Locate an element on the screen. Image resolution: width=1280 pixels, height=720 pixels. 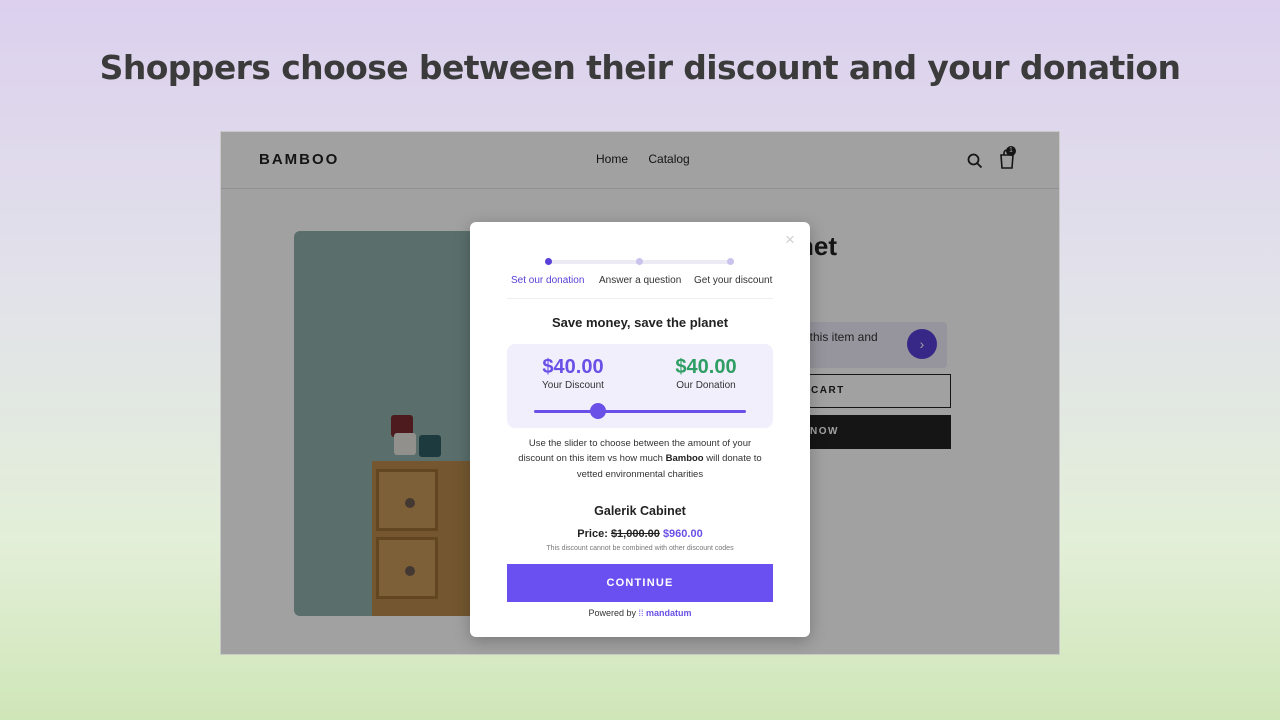
discount-amount: $40.00 is located at coordinates (573, 367).